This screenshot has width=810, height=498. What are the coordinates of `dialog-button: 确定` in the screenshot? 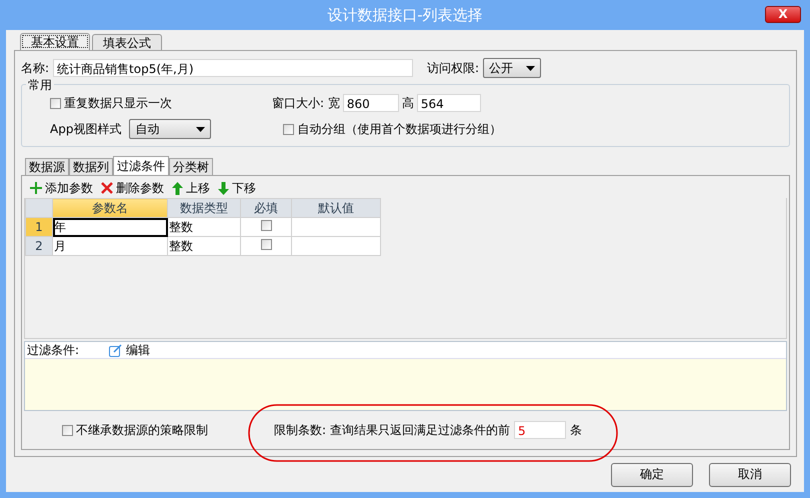 It's located at (652, 474).